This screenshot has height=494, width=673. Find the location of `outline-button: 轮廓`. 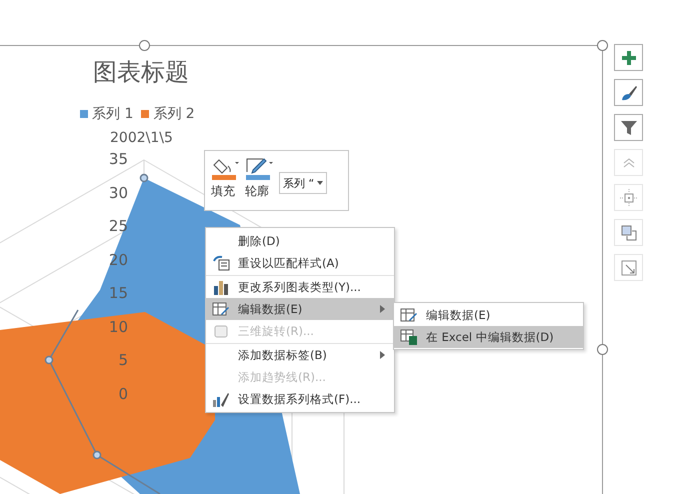

outline-button: 轮廓 is located at coordinates (260, 178).